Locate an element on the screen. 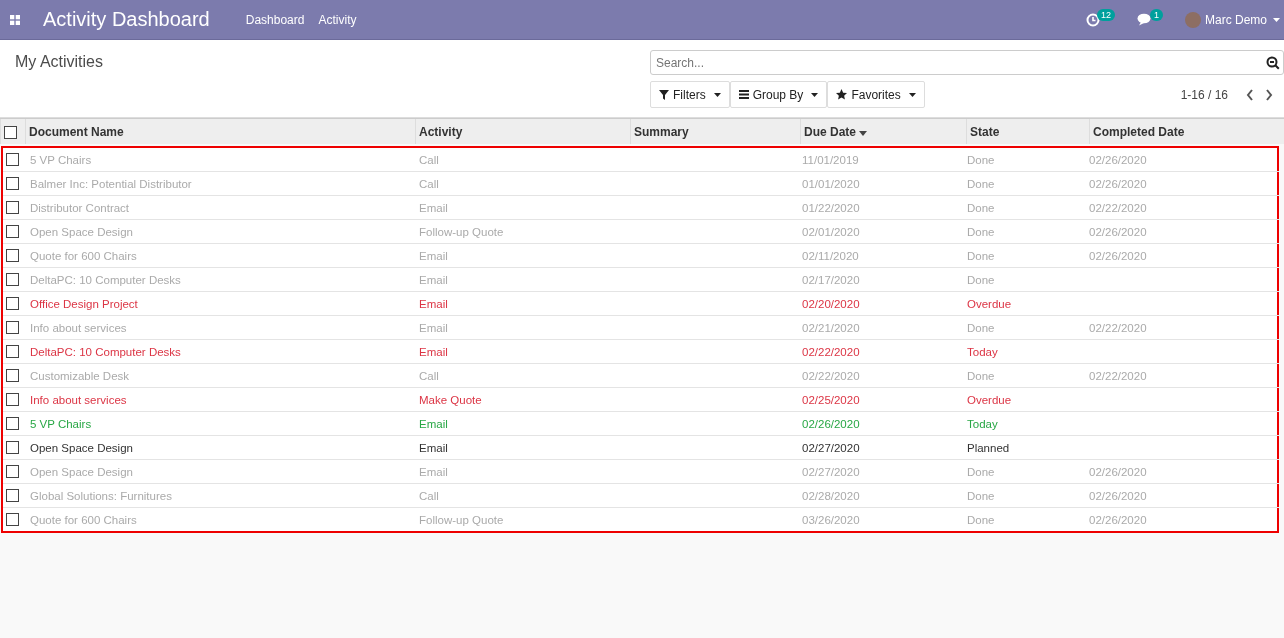 The width and height of the screenshot is (1284, 638). chat-icon is located at coordinates (1144, 19).